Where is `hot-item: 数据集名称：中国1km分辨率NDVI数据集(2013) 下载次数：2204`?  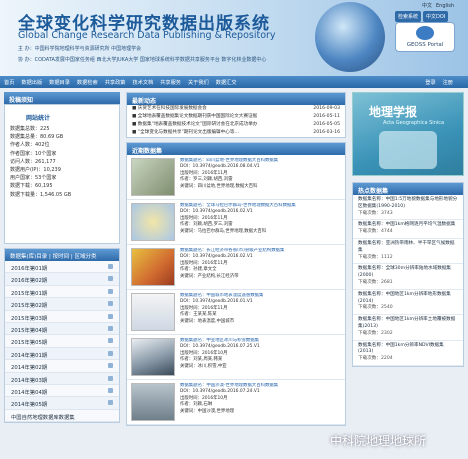 hot-item: 数据集名称：中国1km分辨率NDVI数据集(2013) 下载次数：2204 is located at coordinates (408, 353).